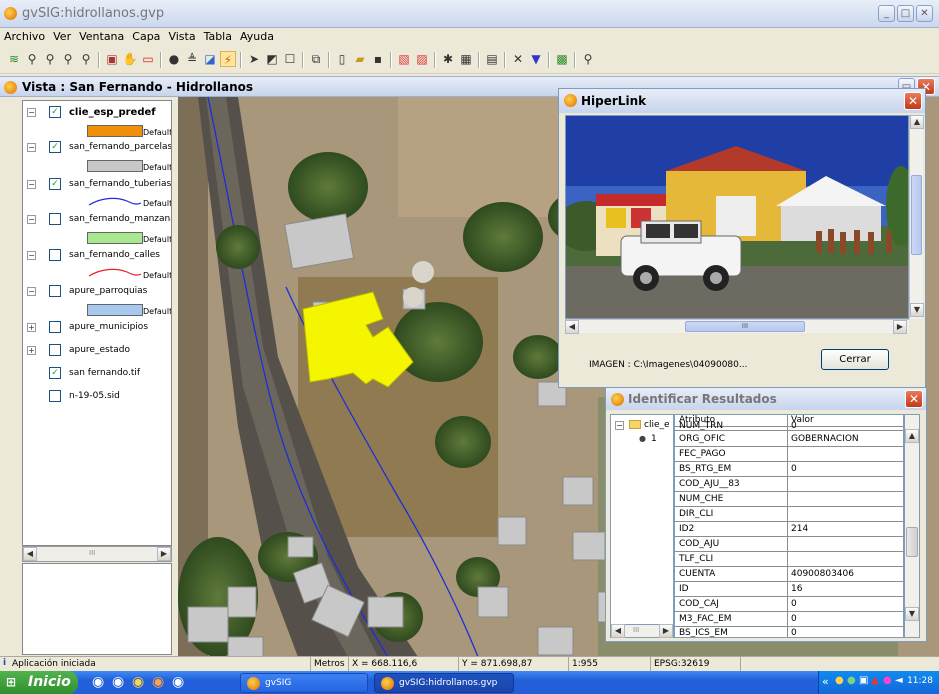 This screenshot has width=939, height=694. What do you see at coordinates (101, 36) in the screenshot?
I see `menu-ventana: Ventana` at bounding box center [101, 36].